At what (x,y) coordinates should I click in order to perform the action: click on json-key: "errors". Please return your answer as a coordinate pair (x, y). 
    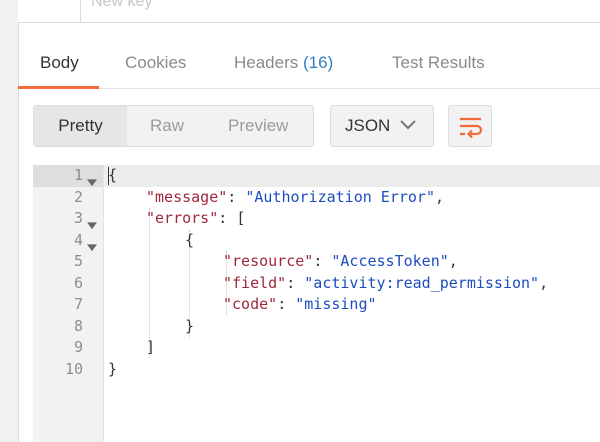
    Looking at the image, I should click on (182, 218).